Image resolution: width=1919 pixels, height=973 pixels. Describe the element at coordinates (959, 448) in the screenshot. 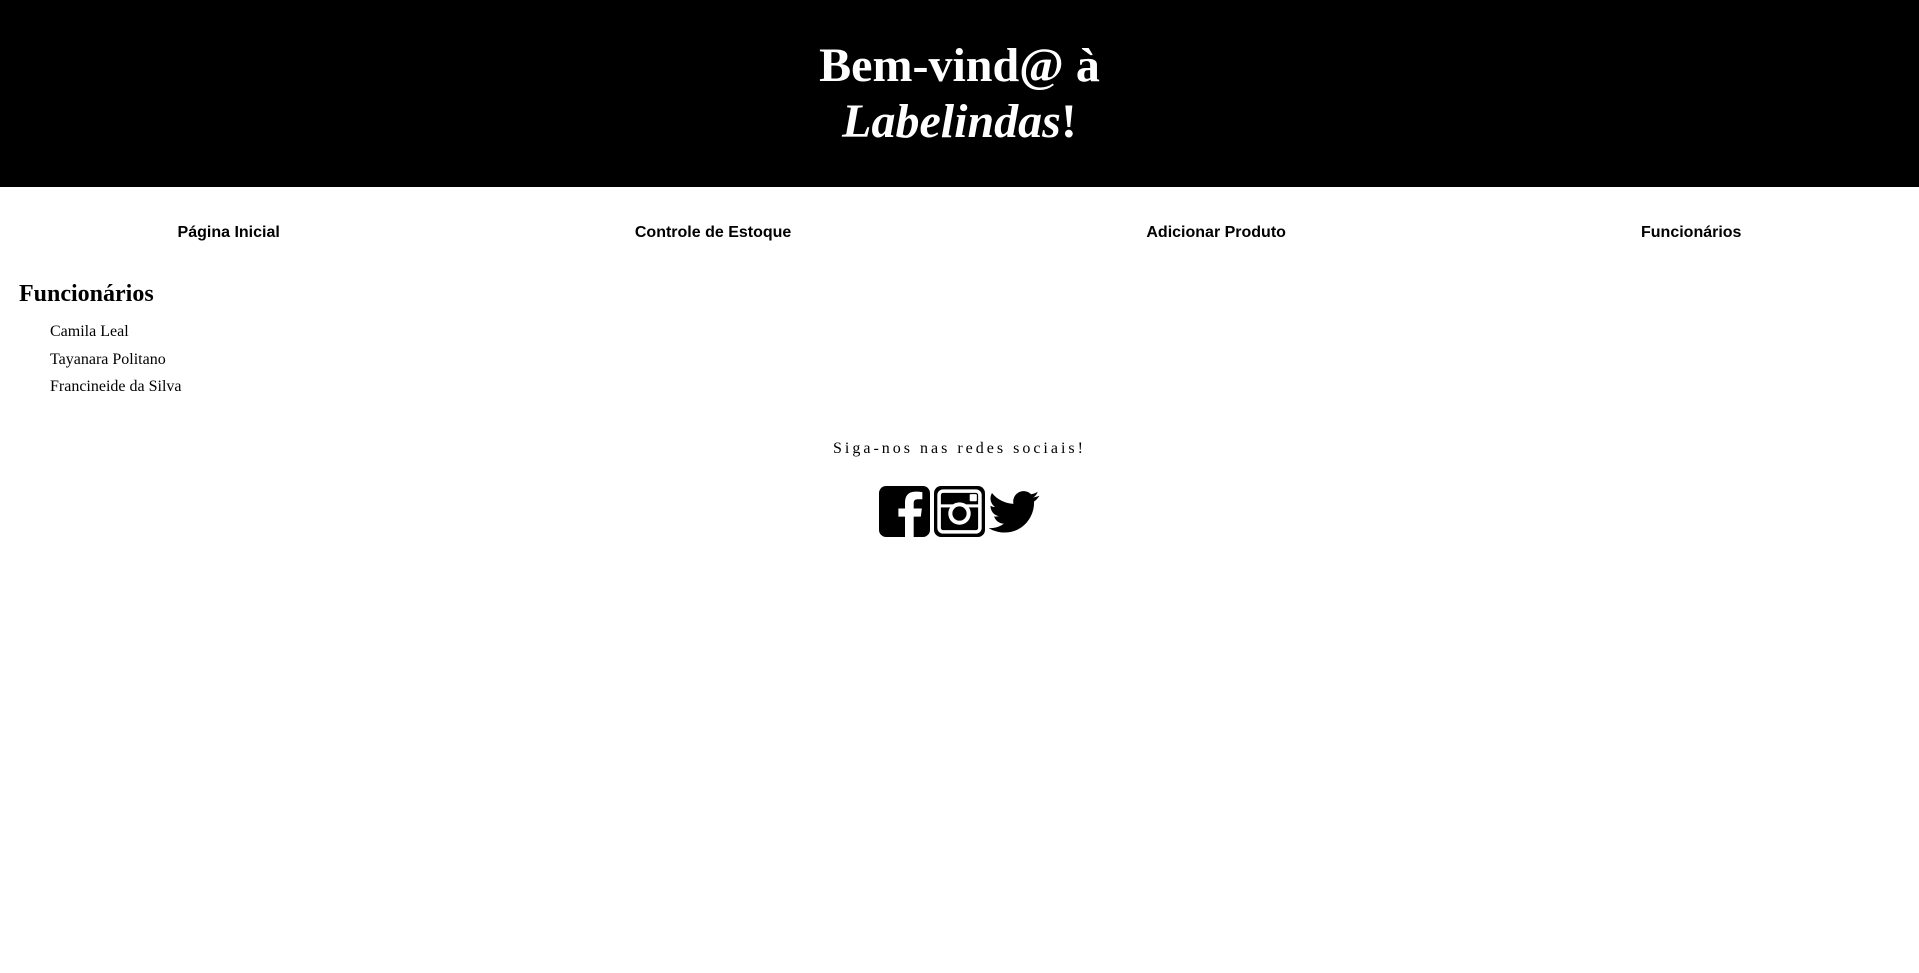

I see `follow-text: Siga-nos nas redes sociais!` at that location.